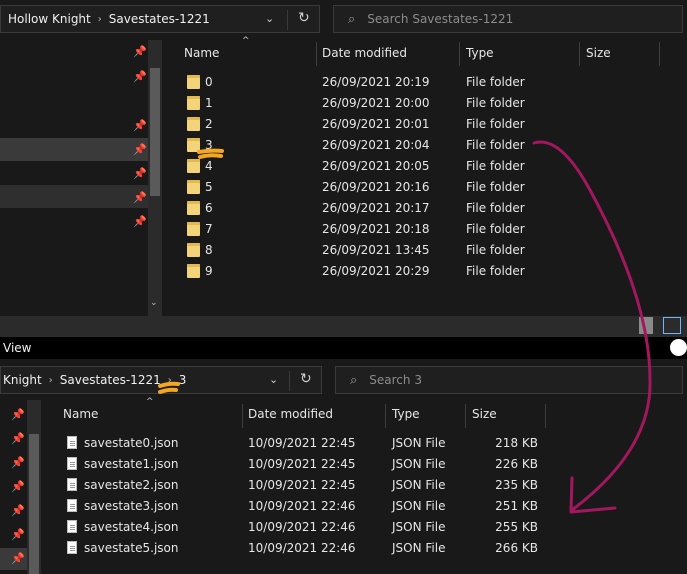 This screenshot has width=687, height=574. I want to click on menu-item-view: View, so click(17, 348).